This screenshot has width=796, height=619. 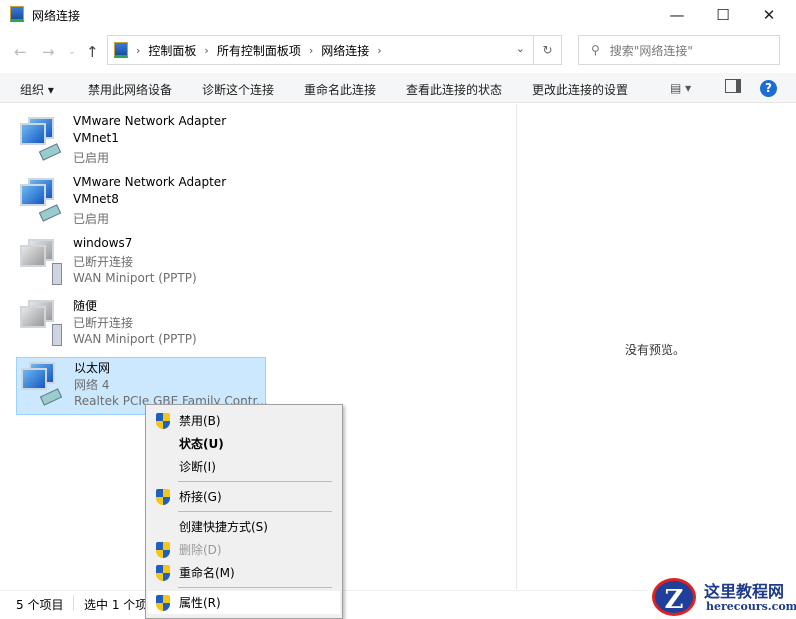 What do you see at coordinates (595, 50) in the screenshot?
I see `search-icon: ⚲` at bounding box center [595, 50].